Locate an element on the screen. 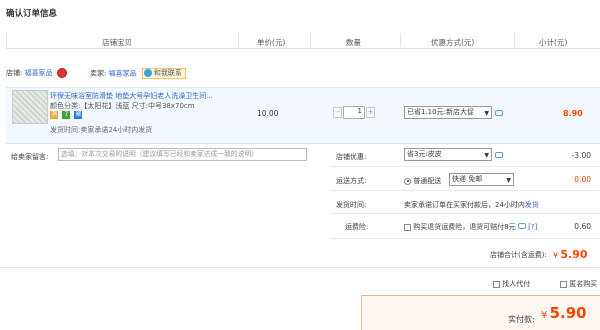 The image size is (600, 330). seller-label: 卖家: is located at coordinates (98, 73).